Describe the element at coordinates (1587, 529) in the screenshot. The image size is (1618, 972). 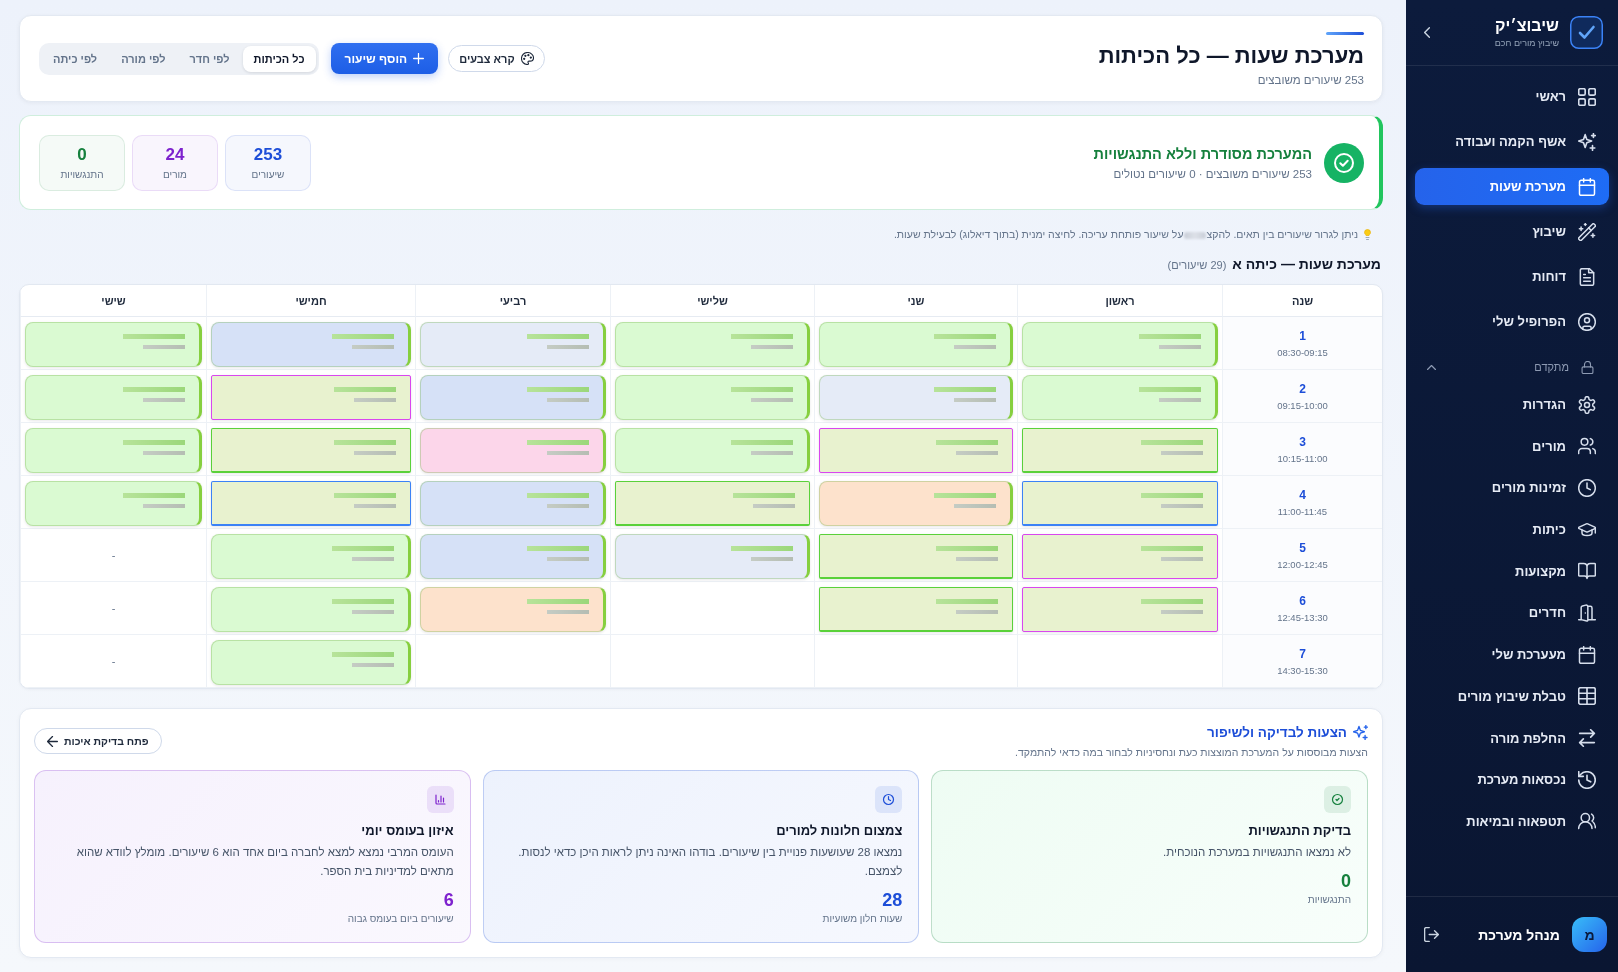
I see `graduation-cap-icon` at that location.